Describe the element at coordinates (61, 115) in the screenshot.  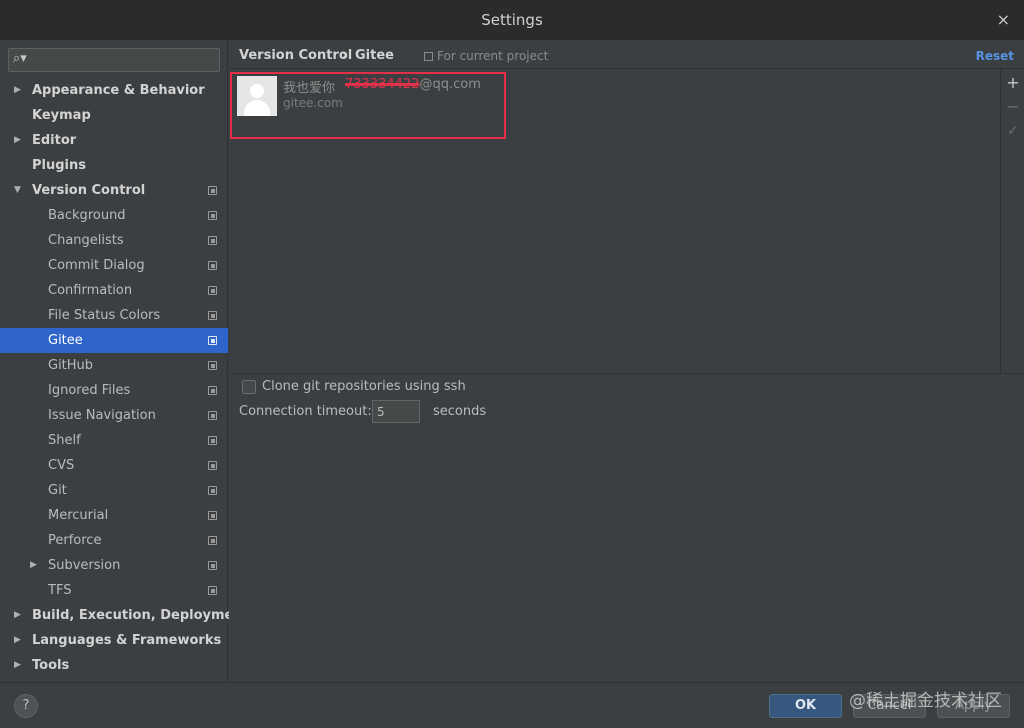
I see `sidebar-item-label: Keymap` at that location.